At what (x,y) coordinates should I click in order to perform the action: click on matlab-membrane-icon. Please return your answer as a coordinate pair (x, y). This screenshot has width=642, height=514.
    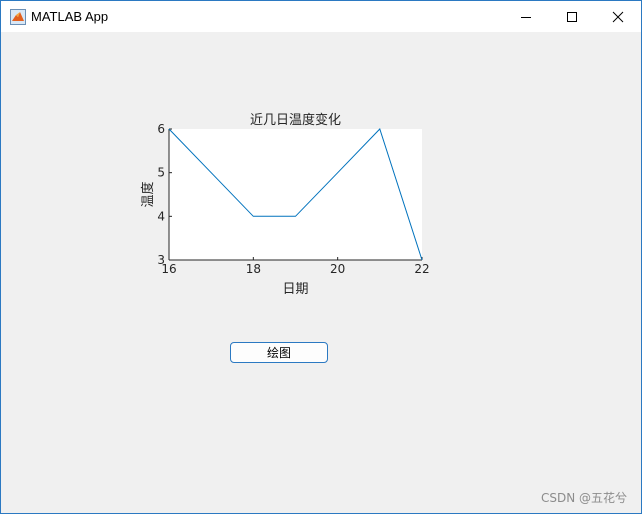
    Looking at the image, I should click on (18, 17).